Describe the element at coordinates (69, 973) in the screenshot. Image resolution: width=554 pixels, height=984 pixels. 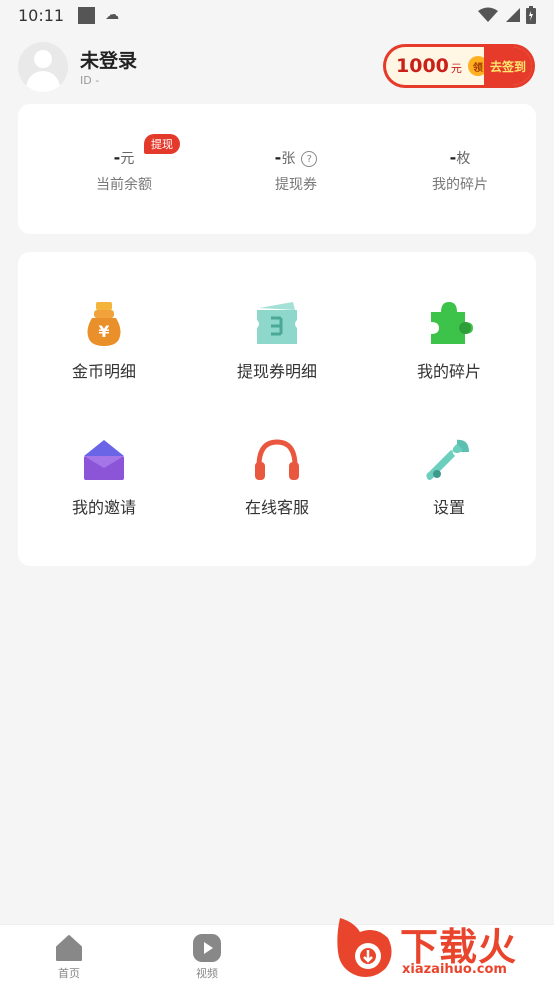
I see `nav-label: 首页` at that location.